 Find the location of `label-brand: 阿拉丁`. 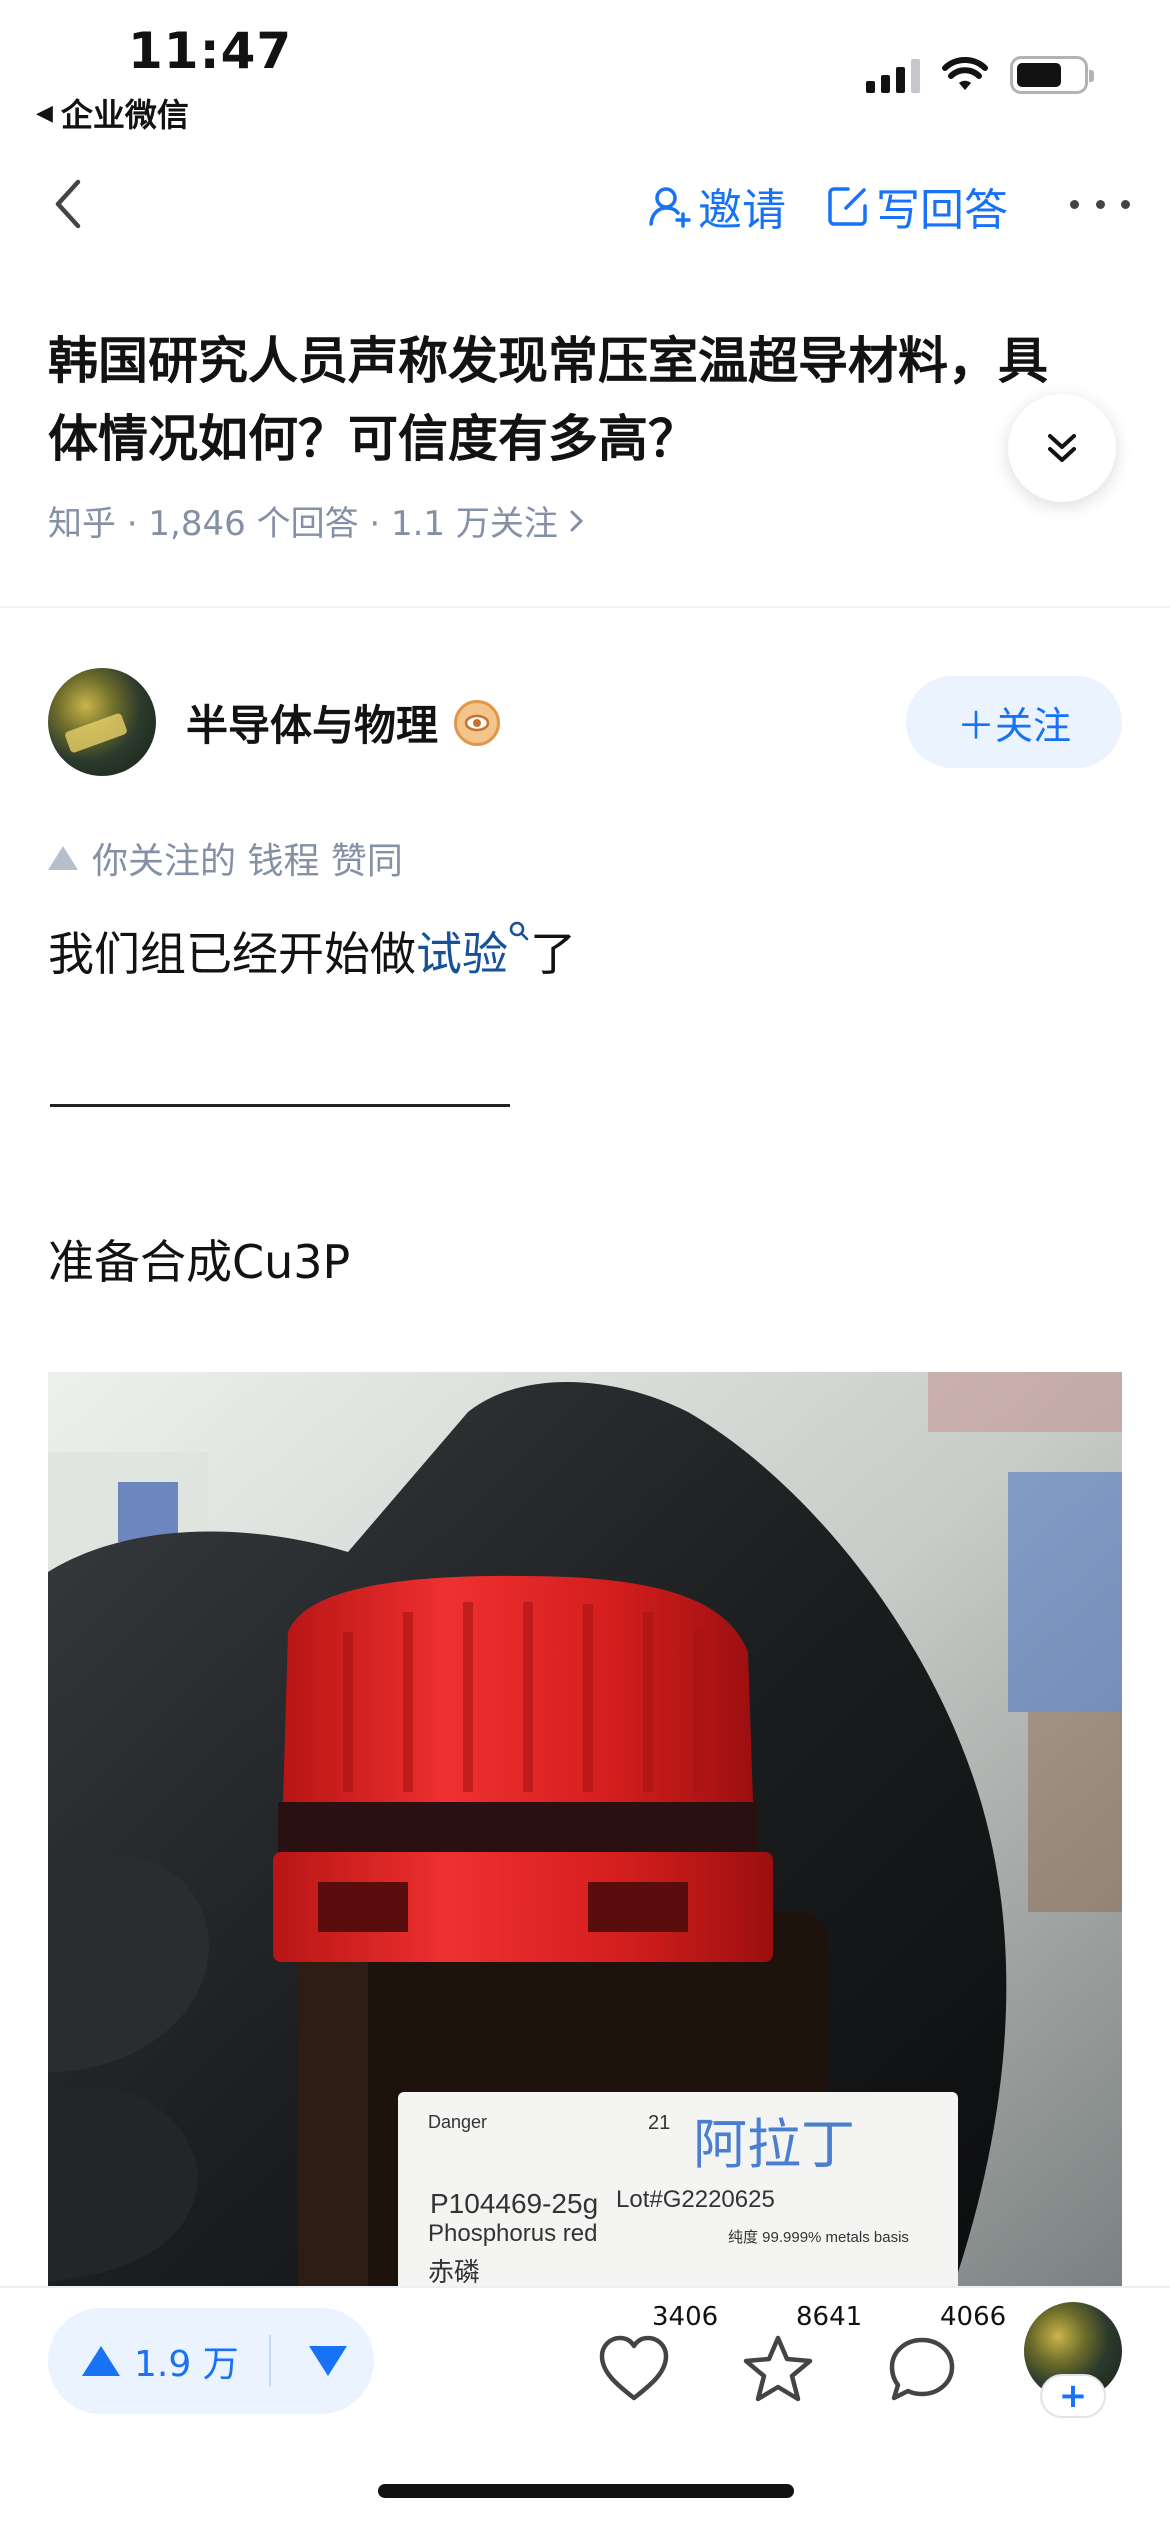

label-brand: 阿拉丁 is located at coordinates (774, 2144).